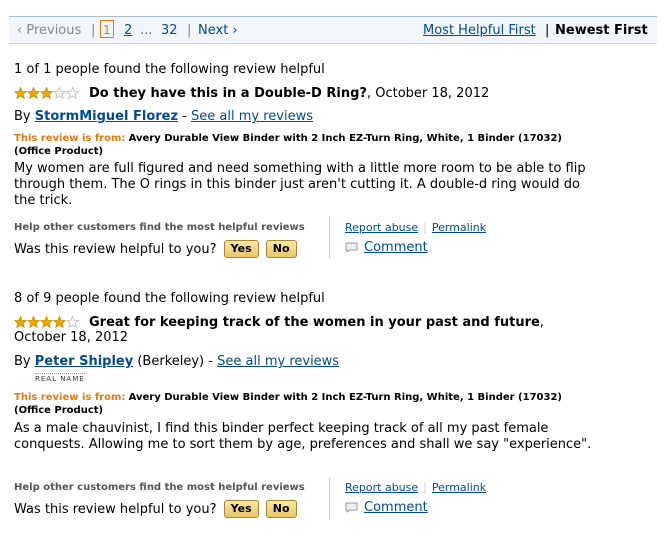 Image resolution: width=668 pixels, height=540 pixels. What do you see at coordinates (128, 30) in the screenshot?
I see `page-2-link: 2` at bounding box center [128, 30].